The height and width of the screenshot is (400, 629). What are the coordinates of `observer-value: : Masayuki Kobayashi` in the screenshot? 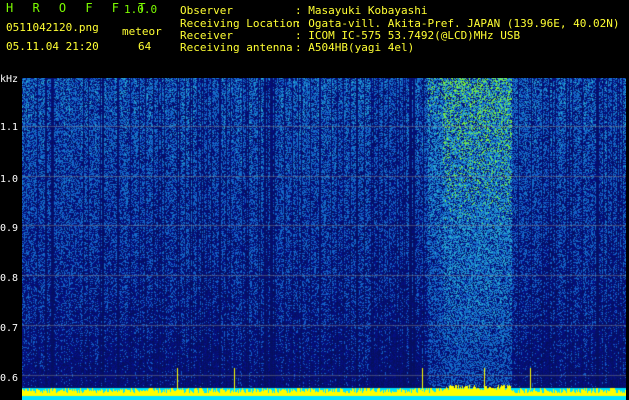 It's located at (361, 10).